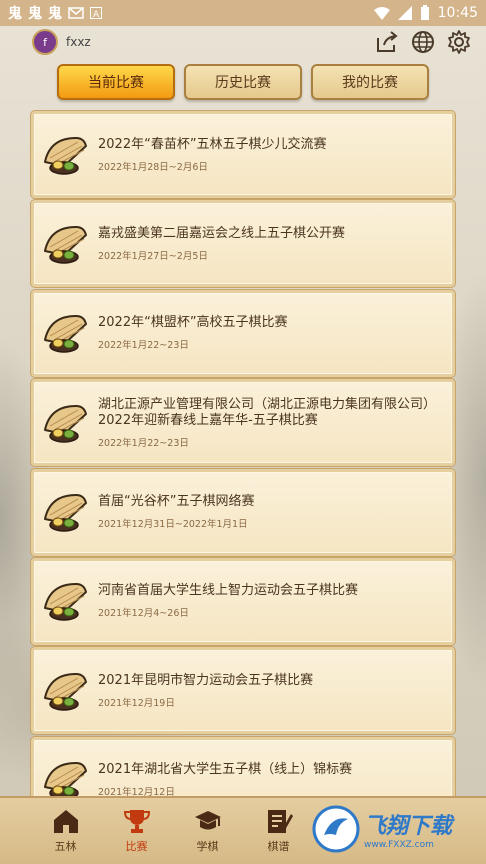  I want to click on status-bar: 鬼 鬼 鬼 A 10:45, so click(243, 13).